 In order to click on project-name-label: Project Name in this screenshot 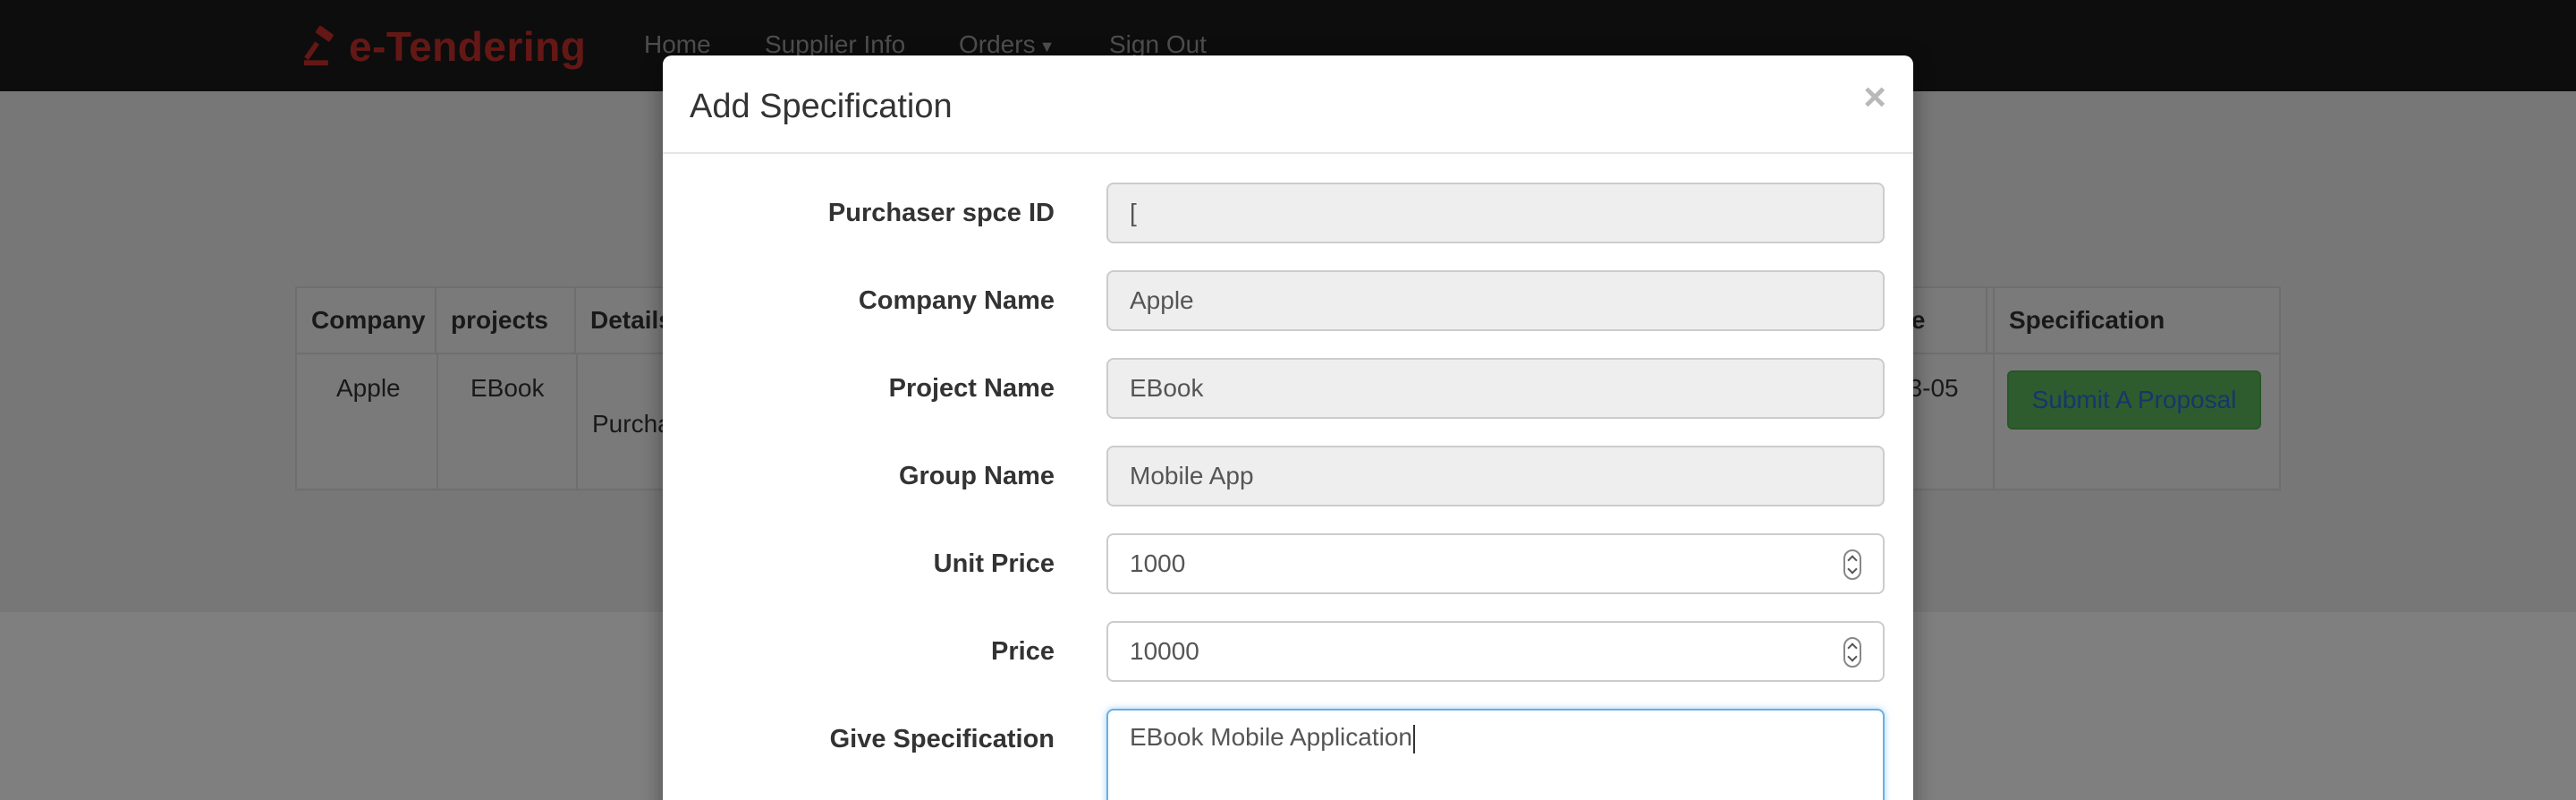, I will do `click(971, 388)`.